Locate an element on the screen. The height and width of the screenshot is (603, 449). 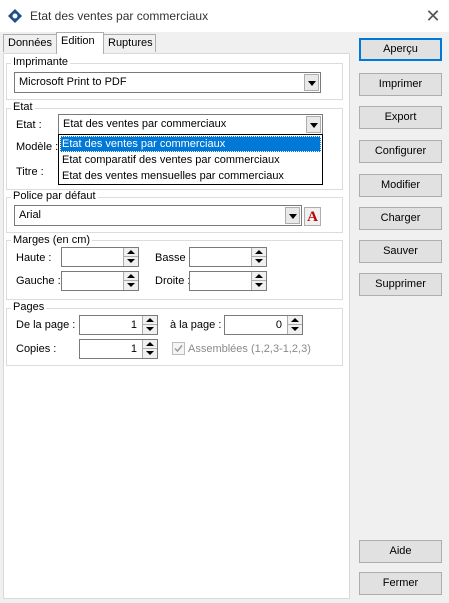
dropdown-option: Etat des ventes par commerciaux is located at coordinates (190, 144).